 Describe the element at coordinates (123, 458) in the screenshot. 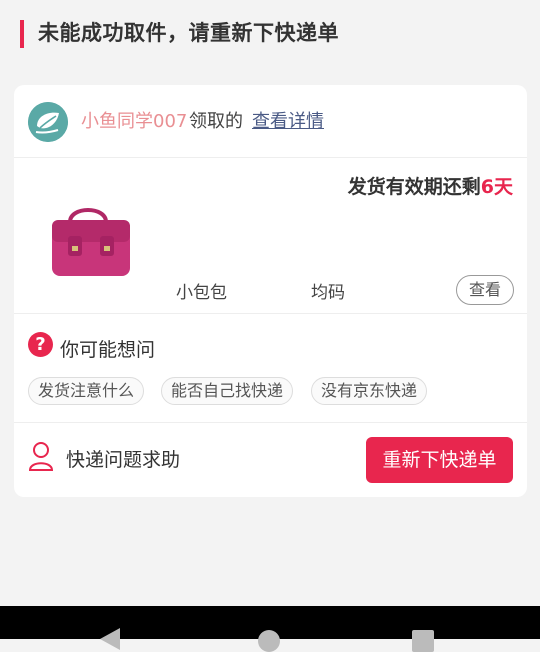

I see `help-label: 快递问题求助` at that location.